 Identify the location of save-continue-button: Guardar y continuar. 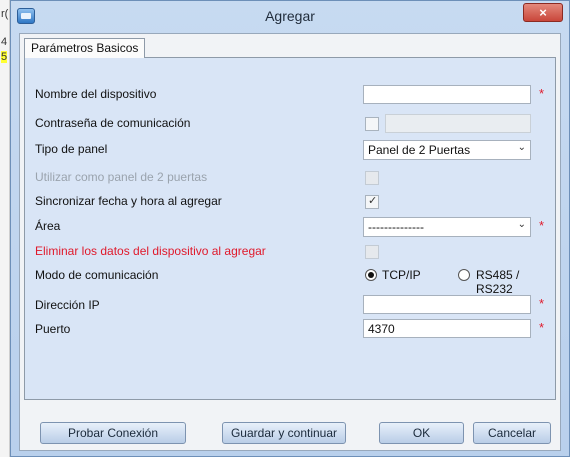
(284, 433).